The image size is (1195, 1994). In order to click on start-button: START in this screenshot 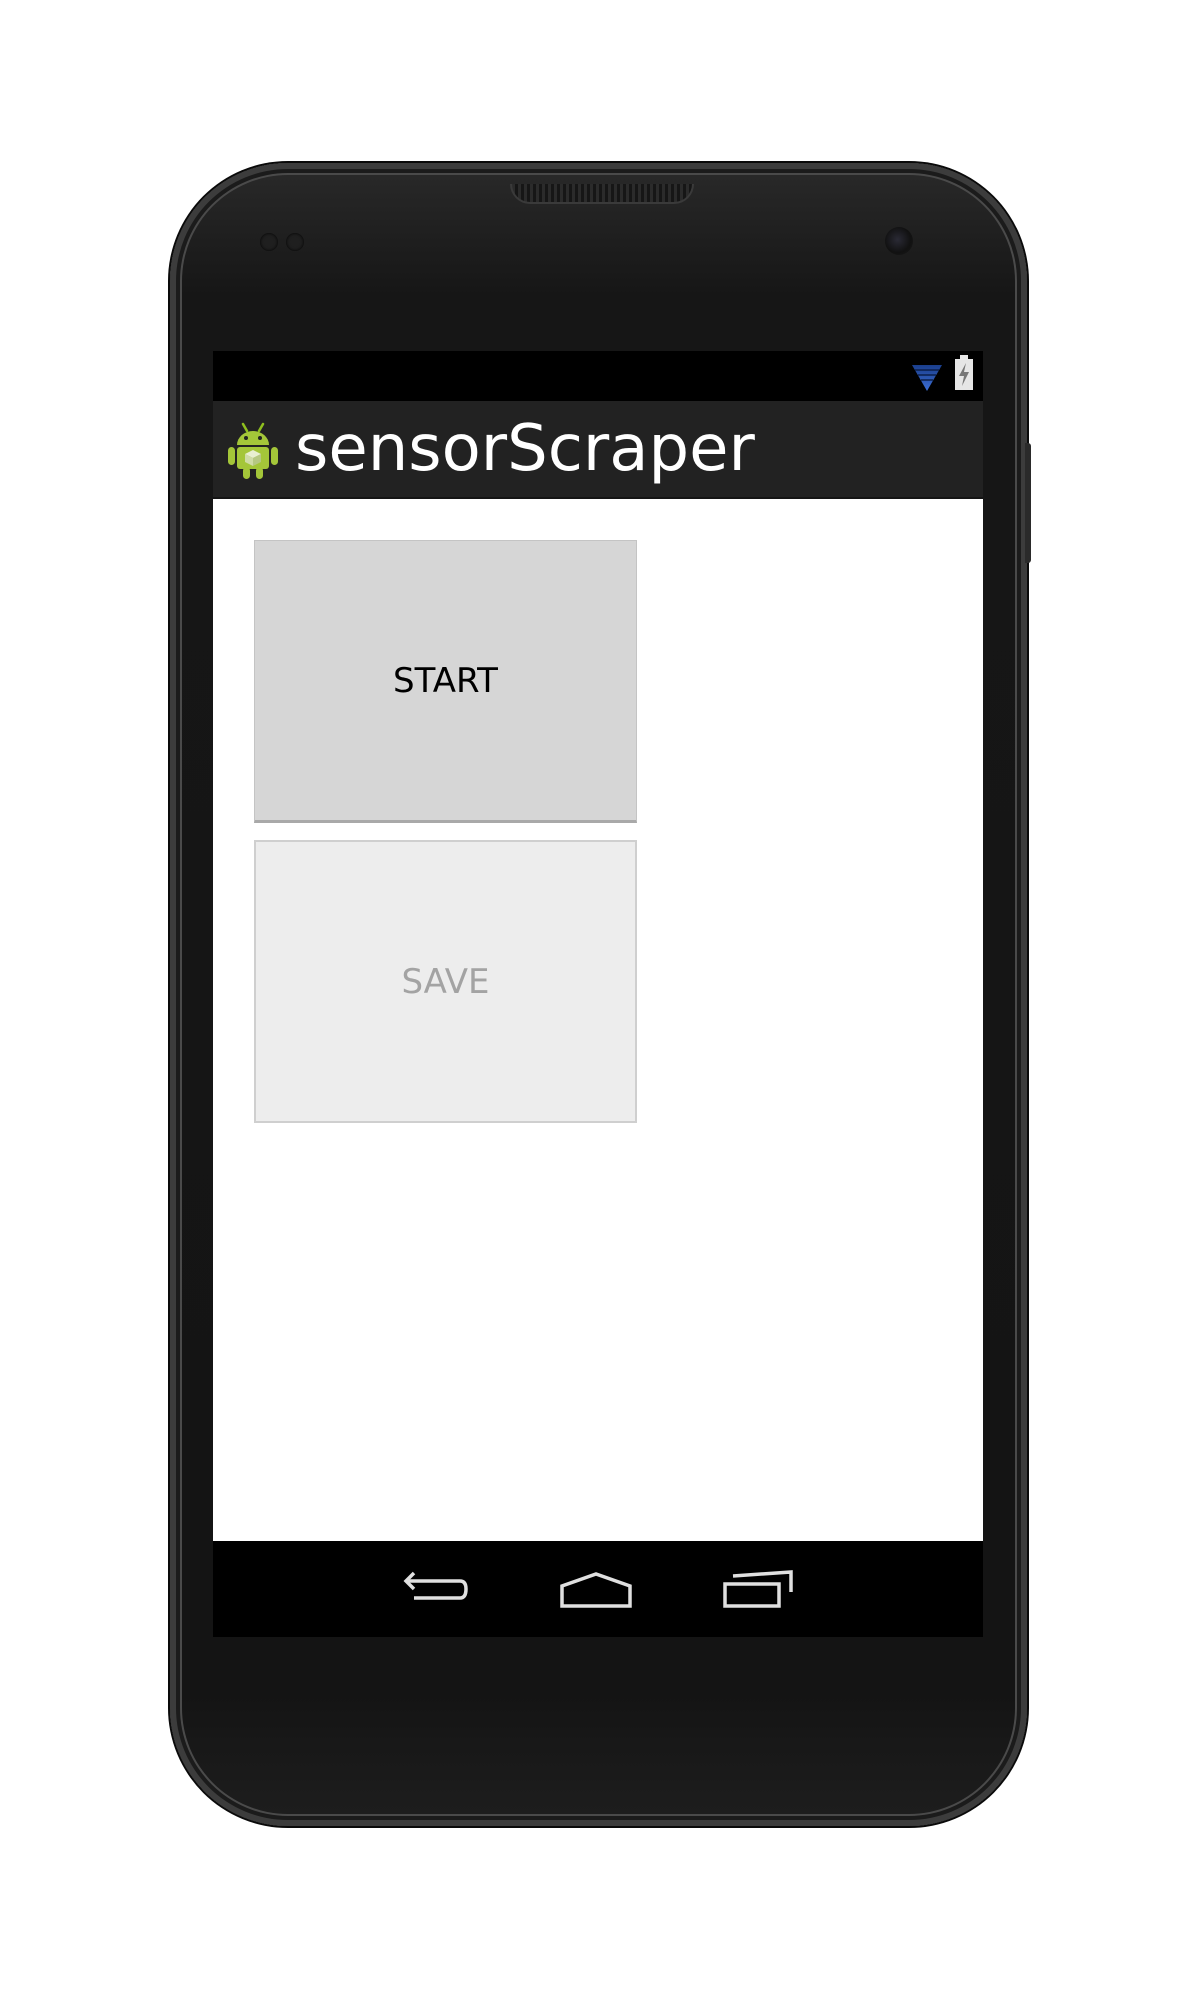, I will do `click(445, 681)`.